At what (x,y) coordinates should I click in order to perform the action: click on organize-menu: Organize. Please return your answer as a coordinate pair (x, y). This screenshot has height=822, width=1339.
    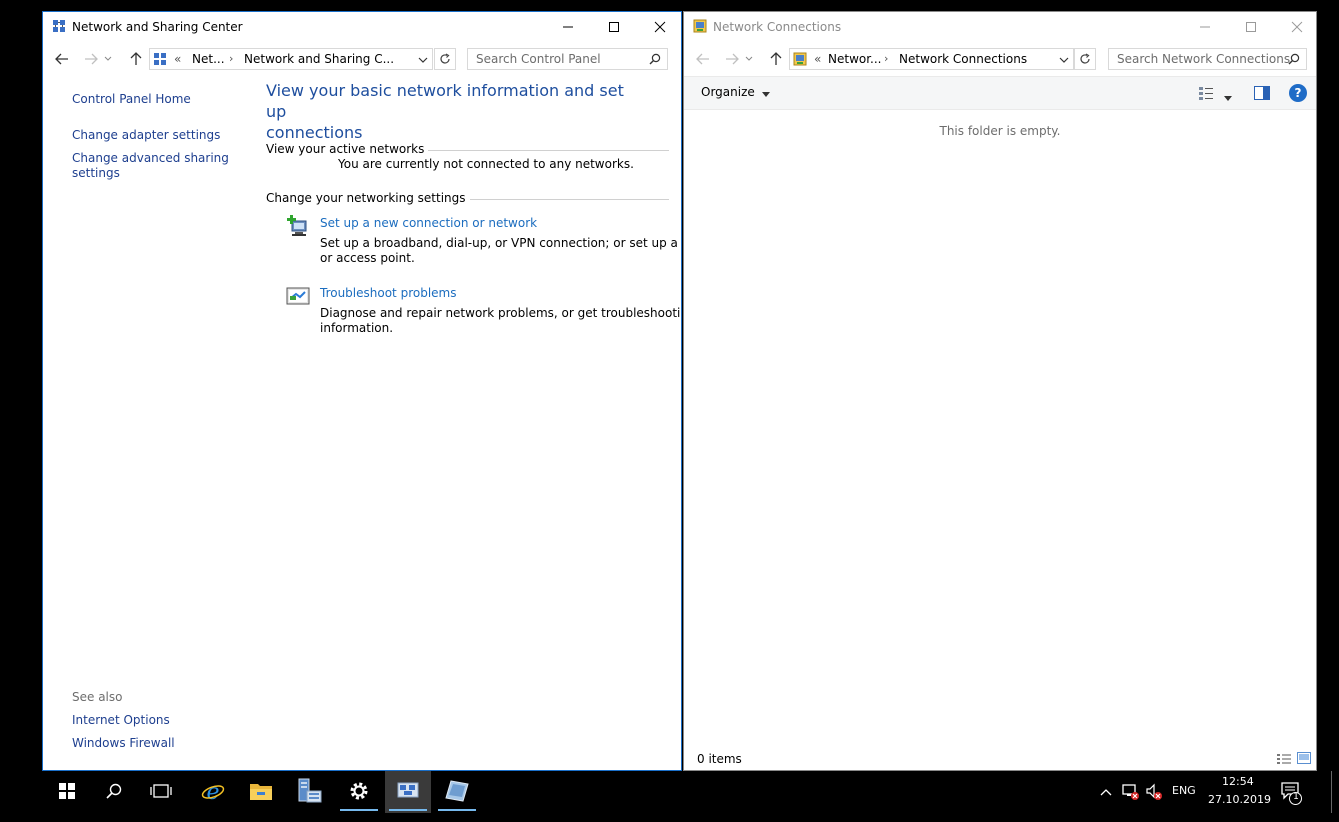
    Looking at the image, I should click on (735, 92).